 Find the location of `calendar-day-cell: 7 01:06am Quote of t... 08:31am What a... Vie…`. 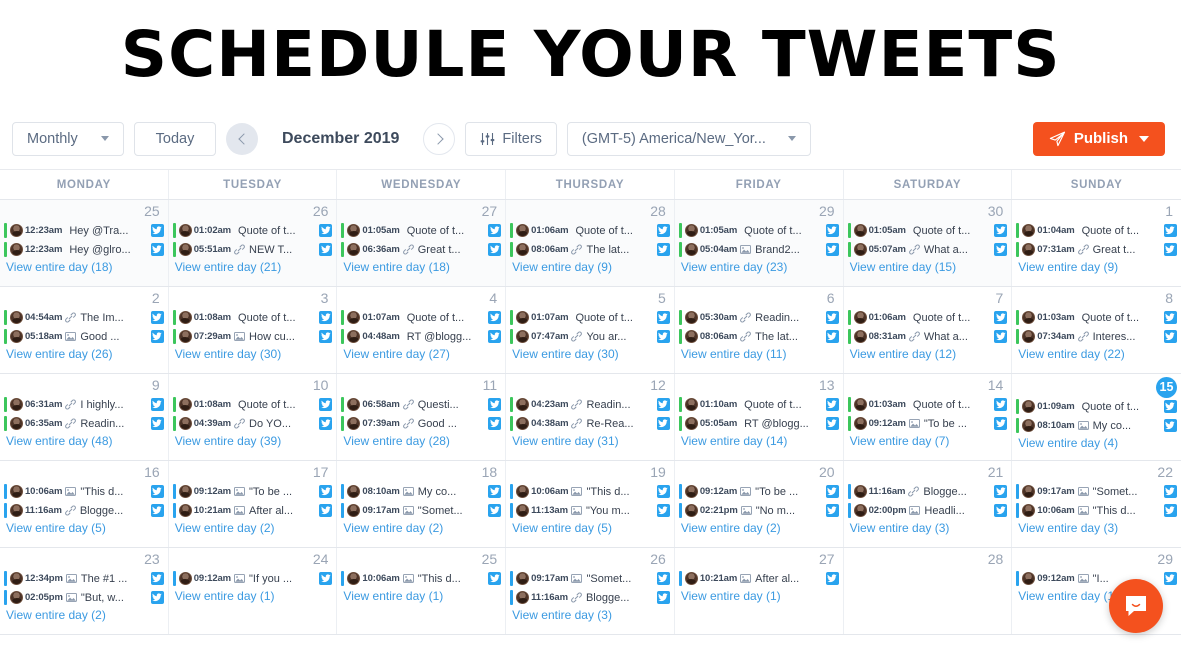

calendar-day-cell: 7 01:06am Quote of t... 08:31am What a... Vie… is located at coordinates (928, 330).